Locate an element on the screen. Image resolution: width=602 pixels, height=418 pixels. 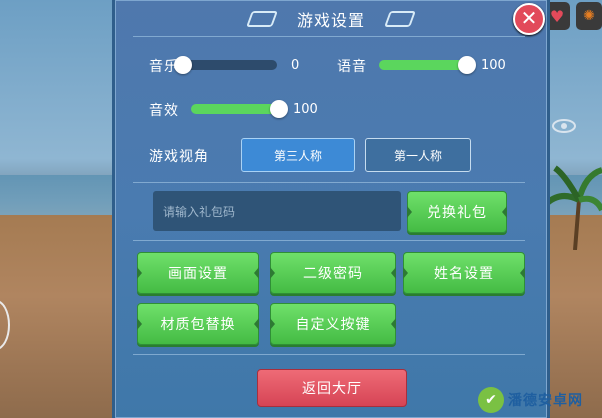
sun-button: ✺ is located at coordinates (589, 16).